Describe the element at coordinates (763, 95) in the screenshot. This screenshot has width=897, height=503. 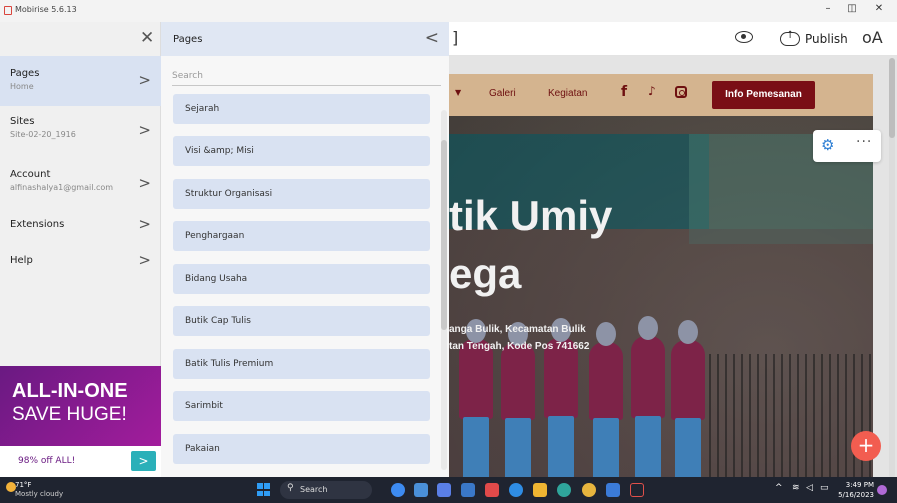
I see `info-pemesanan-button: Info Pemesanan` at that location.